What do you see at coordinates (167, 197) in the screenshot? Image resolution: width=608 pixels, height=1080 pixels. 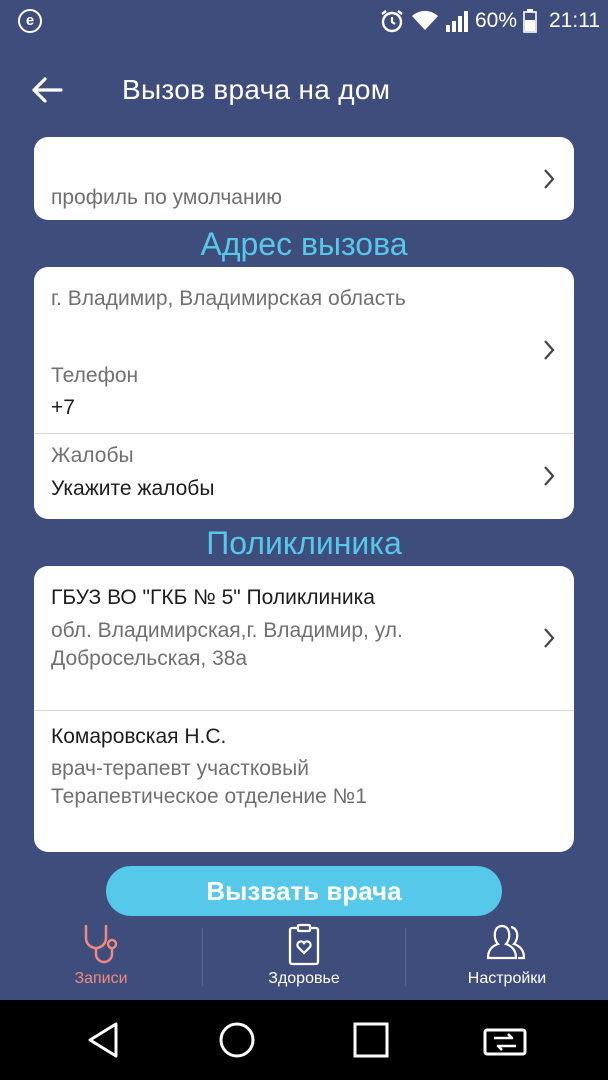 I see `profile-value: профиль по умолчанию` at bounding box center [167, 197].